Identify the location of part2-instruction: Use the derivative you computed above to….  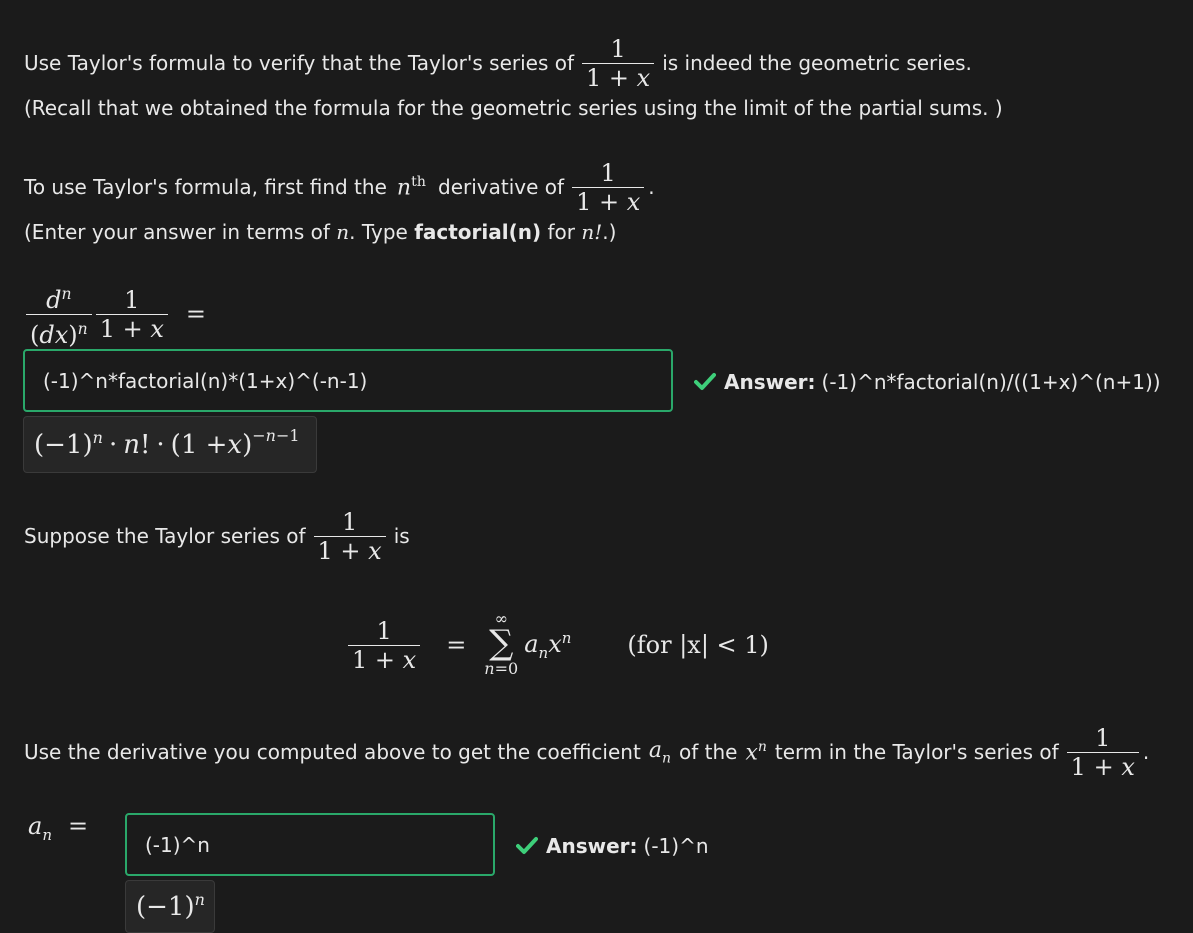
(587, 752).